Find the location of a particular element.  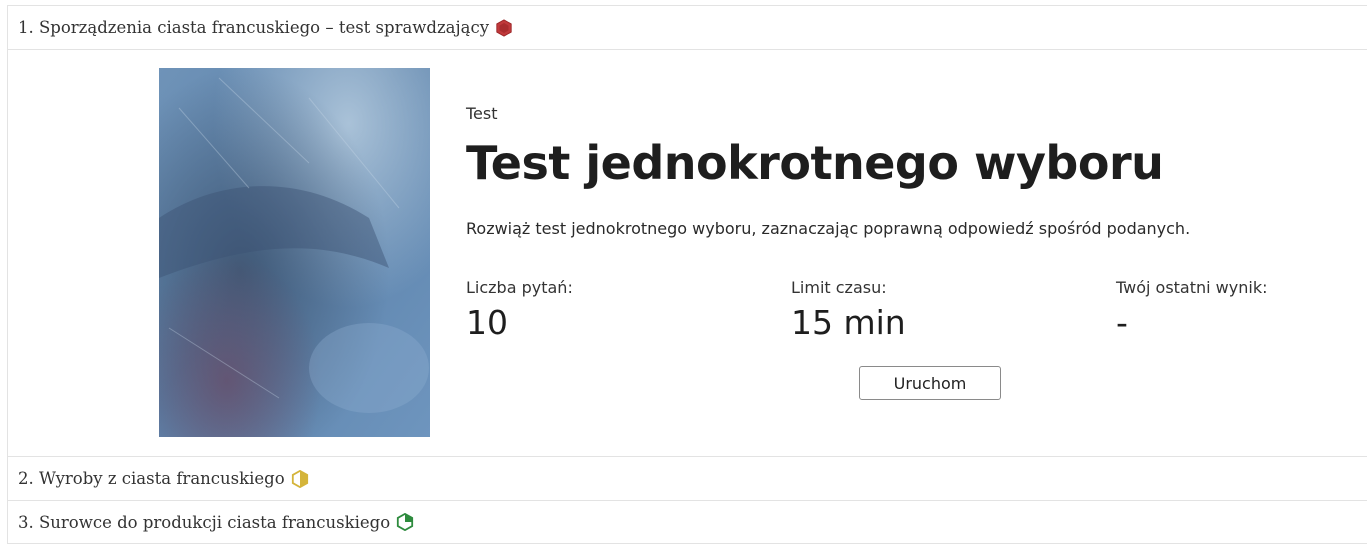

test-title: Test jednokrotnego wyboru is located at coordinates (815, 163).